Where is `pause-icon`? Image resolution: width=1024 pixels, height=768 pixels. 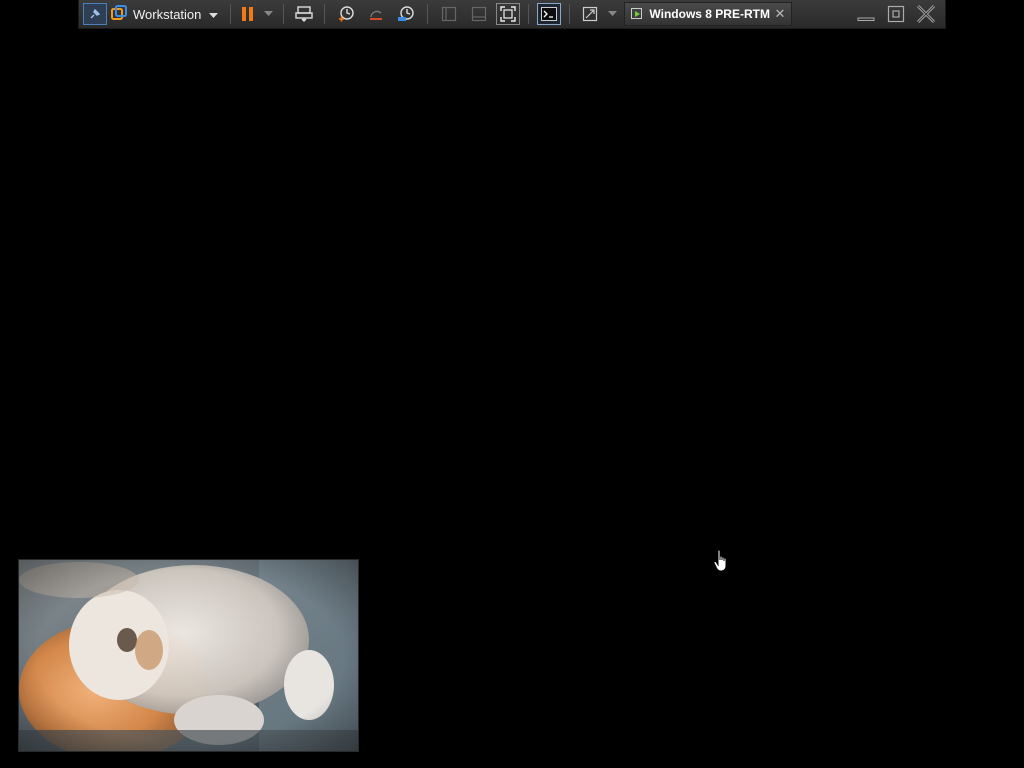
pause-icon is located at coordinates (248, 14).